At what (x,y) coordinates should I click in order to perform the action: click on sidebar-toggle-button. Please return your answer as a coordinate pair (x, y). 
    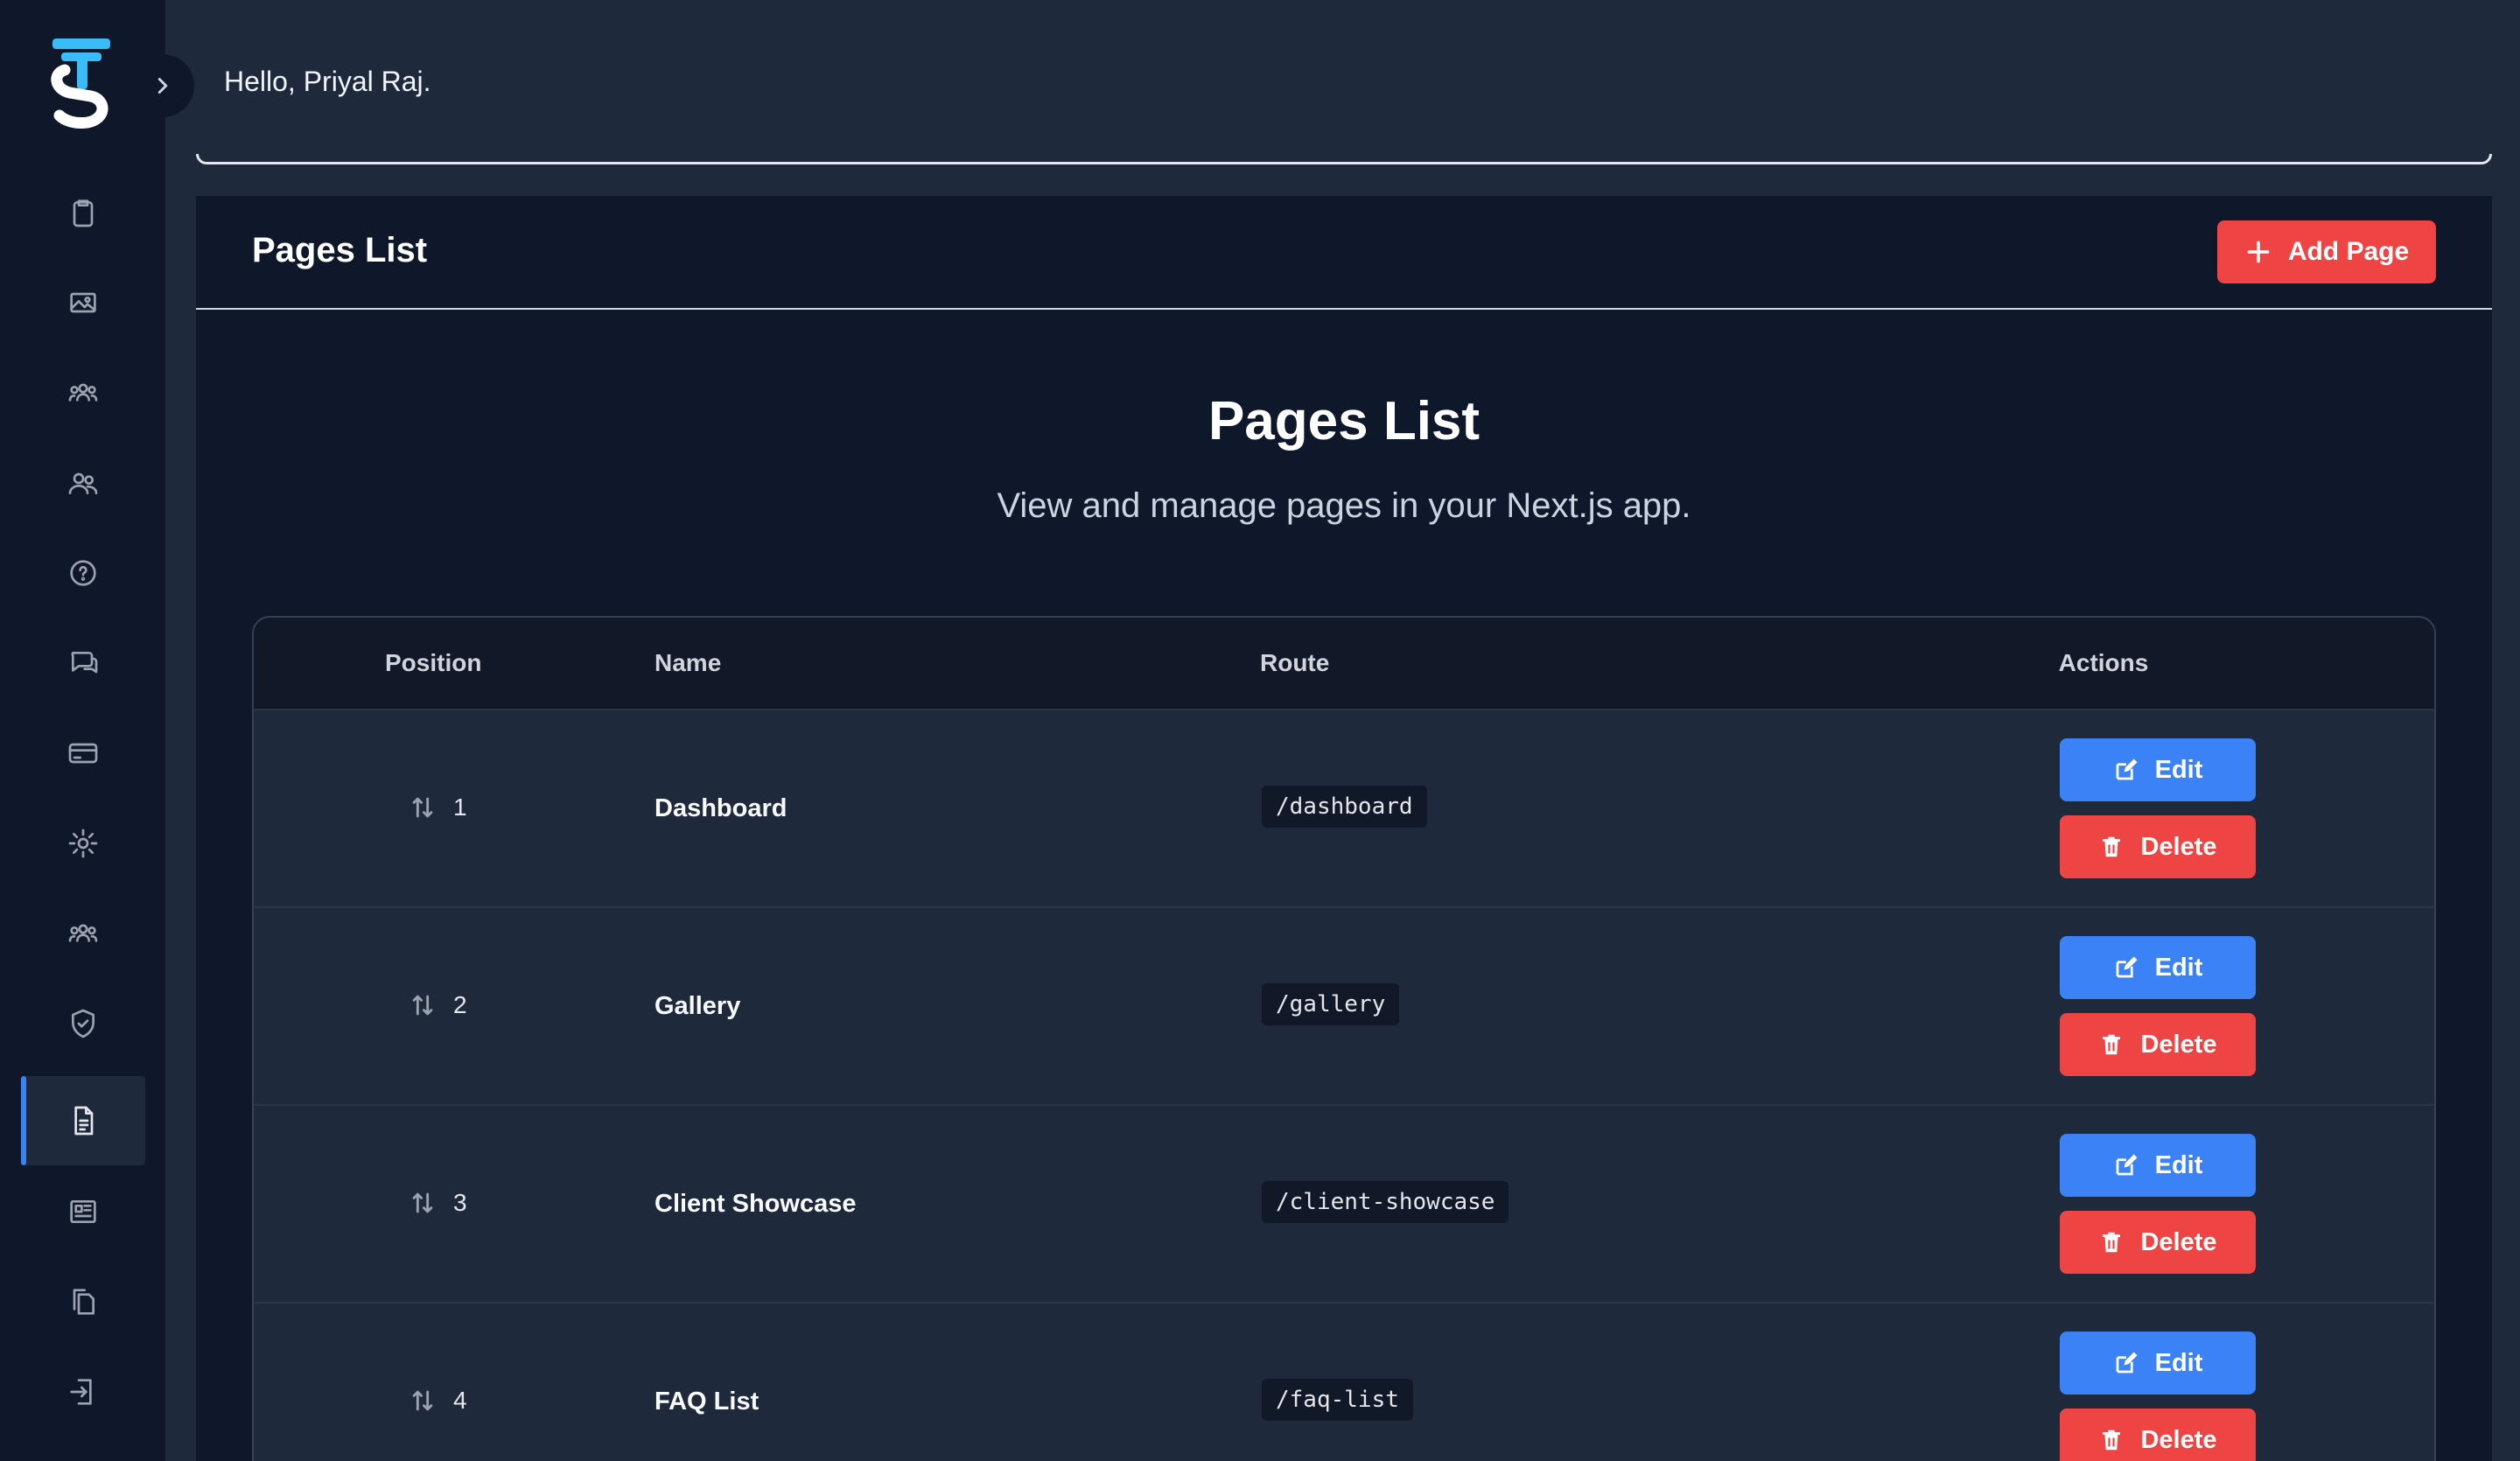
    Looking at the image, I should click on (162, 85).